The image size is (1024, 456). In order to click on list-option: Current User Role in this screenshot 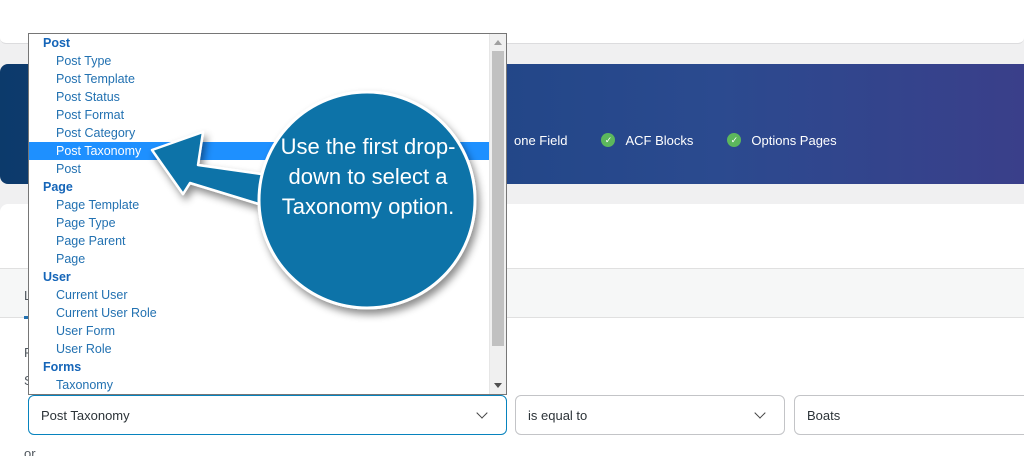, I will do `click(259, 313)`.